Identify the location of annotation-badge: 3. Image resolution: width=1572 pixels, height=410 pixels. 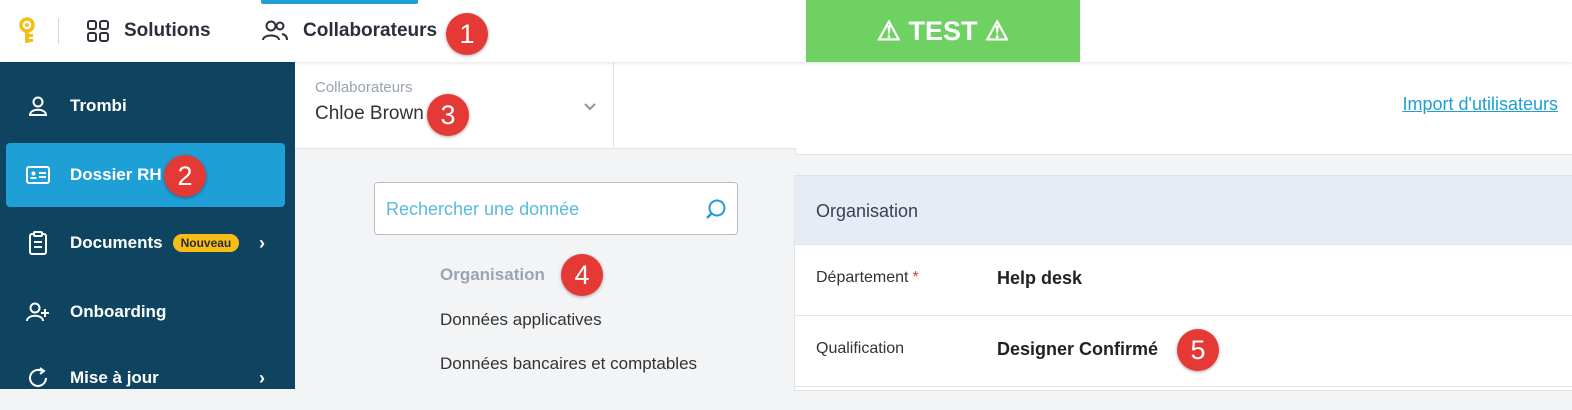
(448, 115).